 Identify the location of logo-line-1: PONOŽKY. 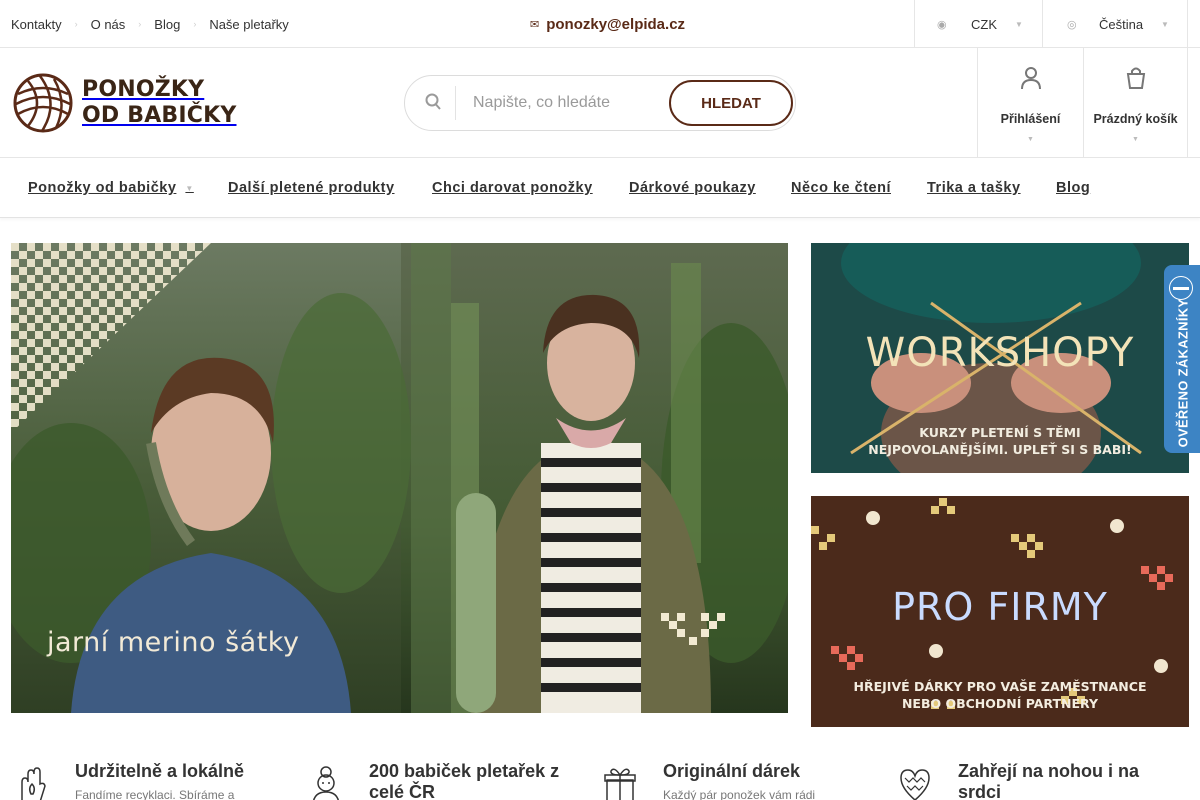
(143, 89).